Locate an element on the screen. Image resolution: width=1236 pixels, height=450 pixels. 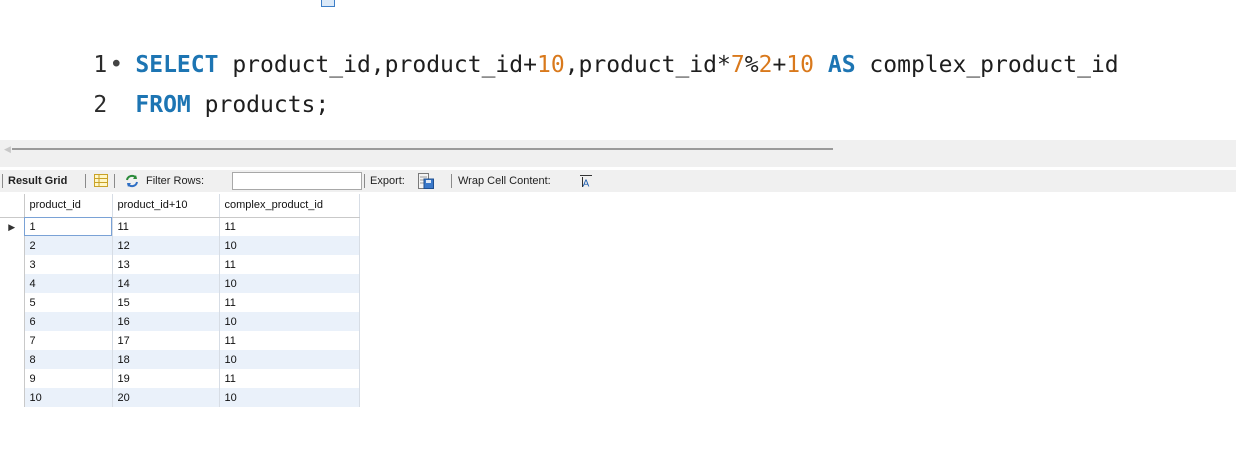
table-row: 10 20 10 is located at coordinates (180, 397).